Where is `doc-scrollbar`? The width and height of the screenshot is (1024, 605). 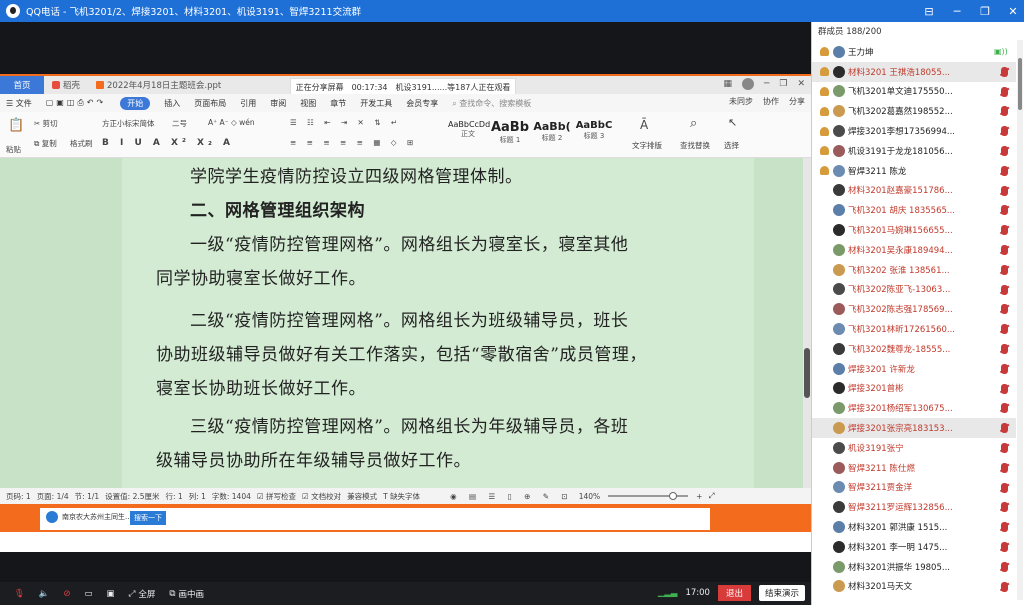 doc-scrollbar is located at coordinates (807, 323).